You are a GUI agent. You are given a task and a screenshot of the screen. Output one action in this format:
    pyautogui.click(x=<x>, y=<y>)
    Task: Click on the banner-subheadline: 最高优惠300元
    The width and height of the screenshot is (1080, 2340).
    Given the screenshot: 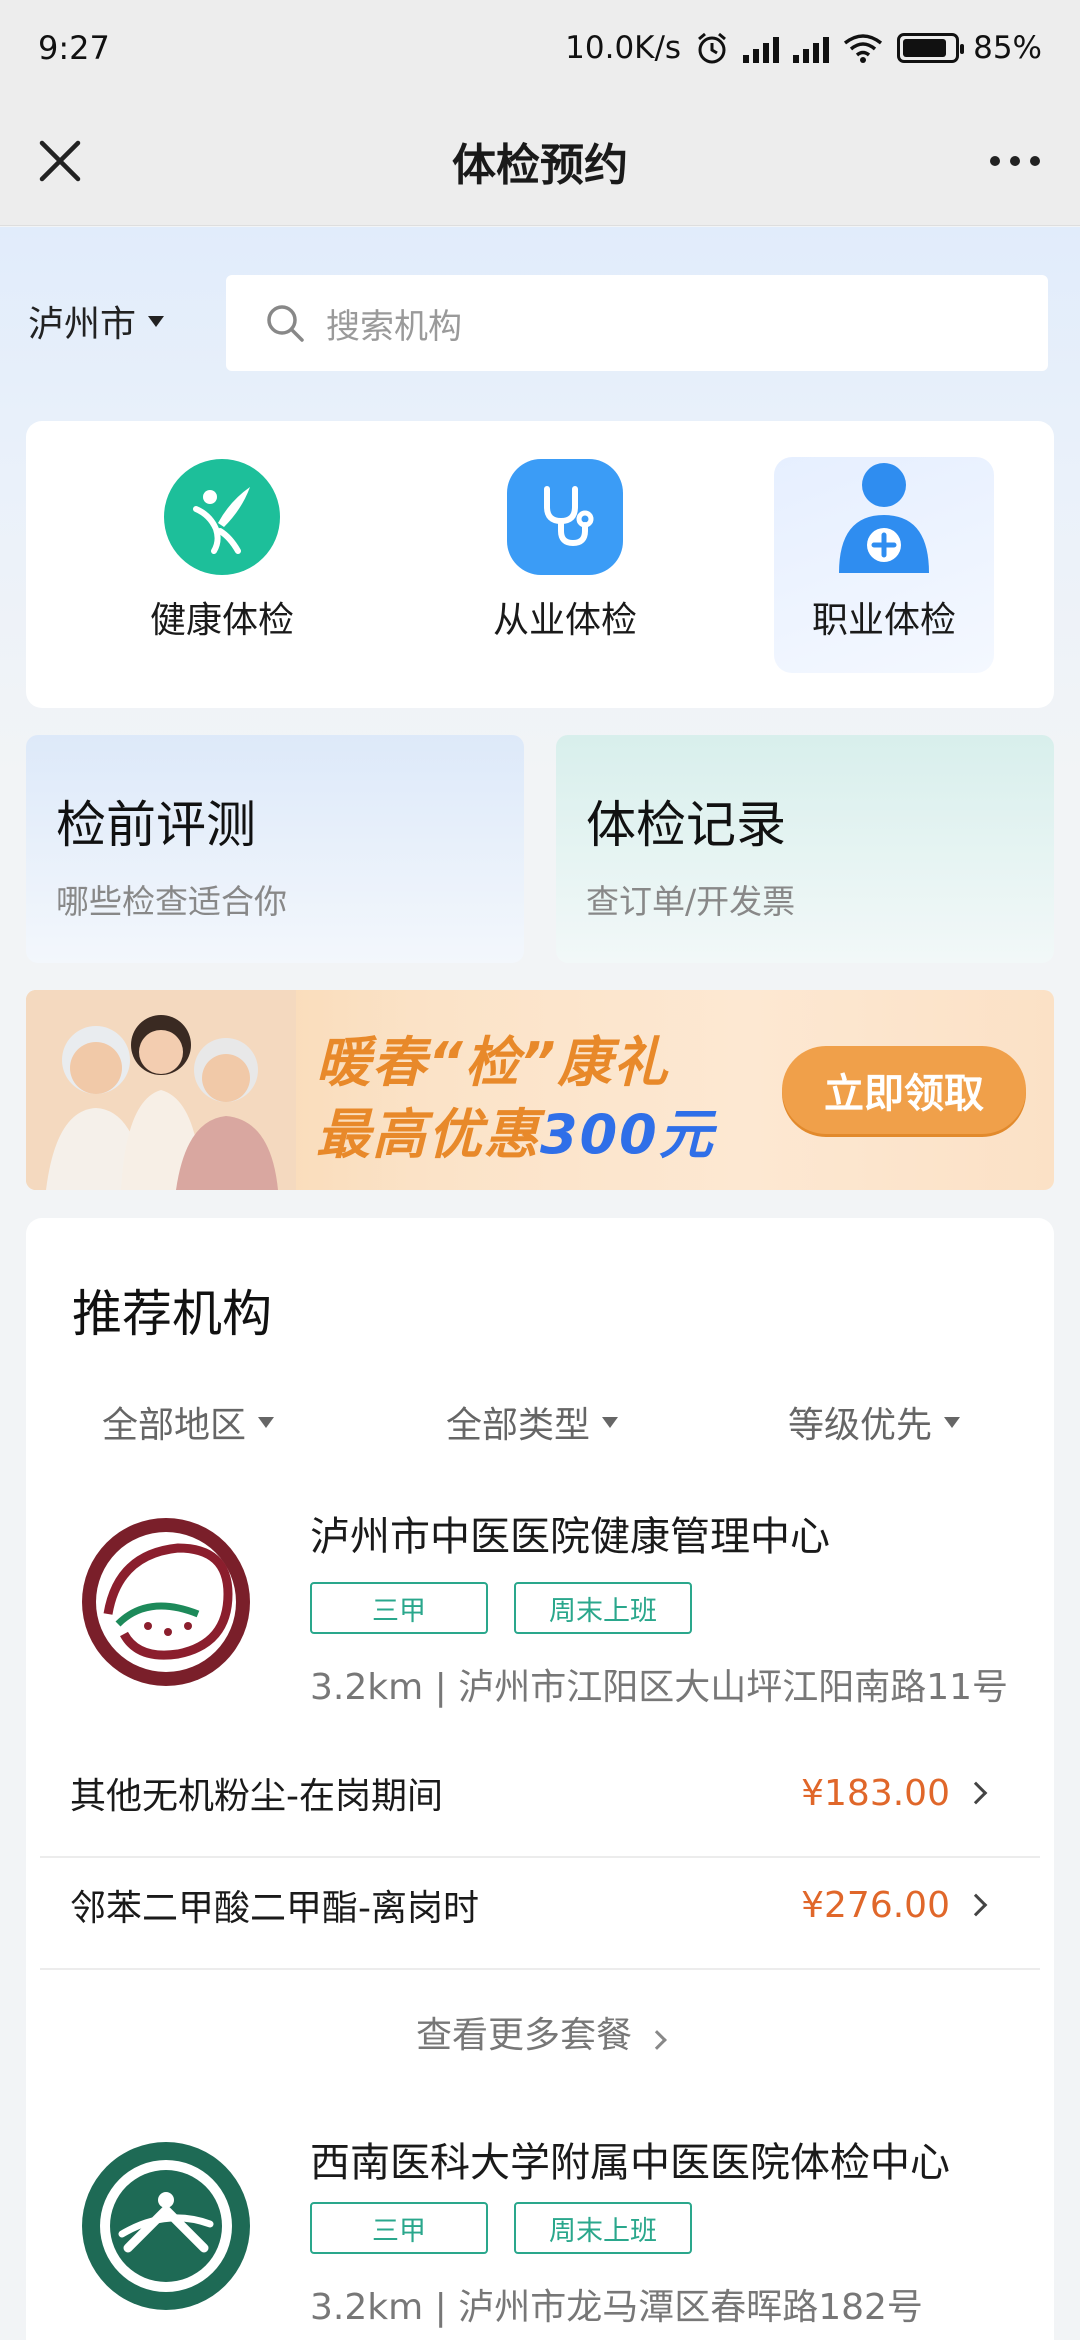 What is the action you would take?
    pyautogui.click(x=515, y=1129)
    